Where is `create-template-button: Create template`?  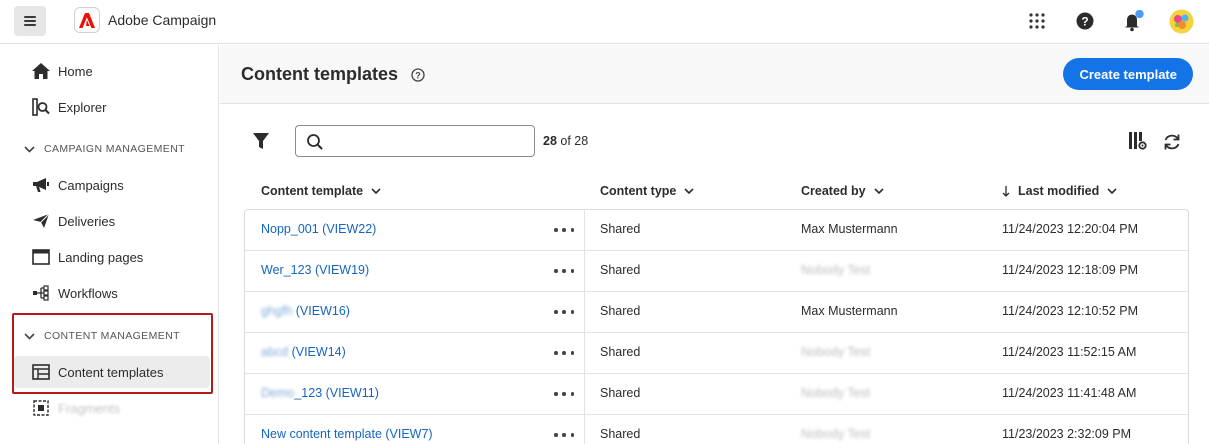 create-template-button: Create template is located at coordinates (1128, 74).